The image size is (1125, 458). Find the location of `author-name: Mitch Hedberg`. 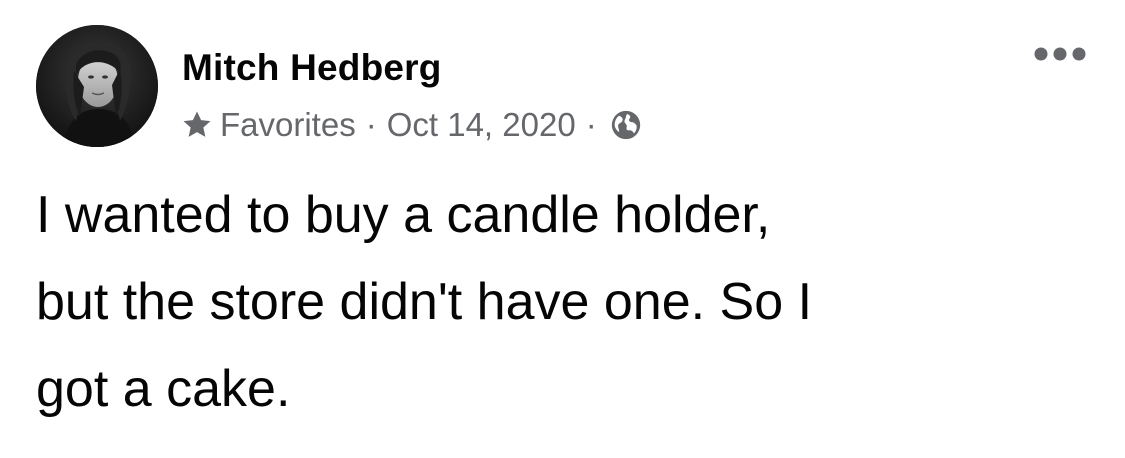

author-name: Mitch Hedberg is located at coordinates (312, 68).